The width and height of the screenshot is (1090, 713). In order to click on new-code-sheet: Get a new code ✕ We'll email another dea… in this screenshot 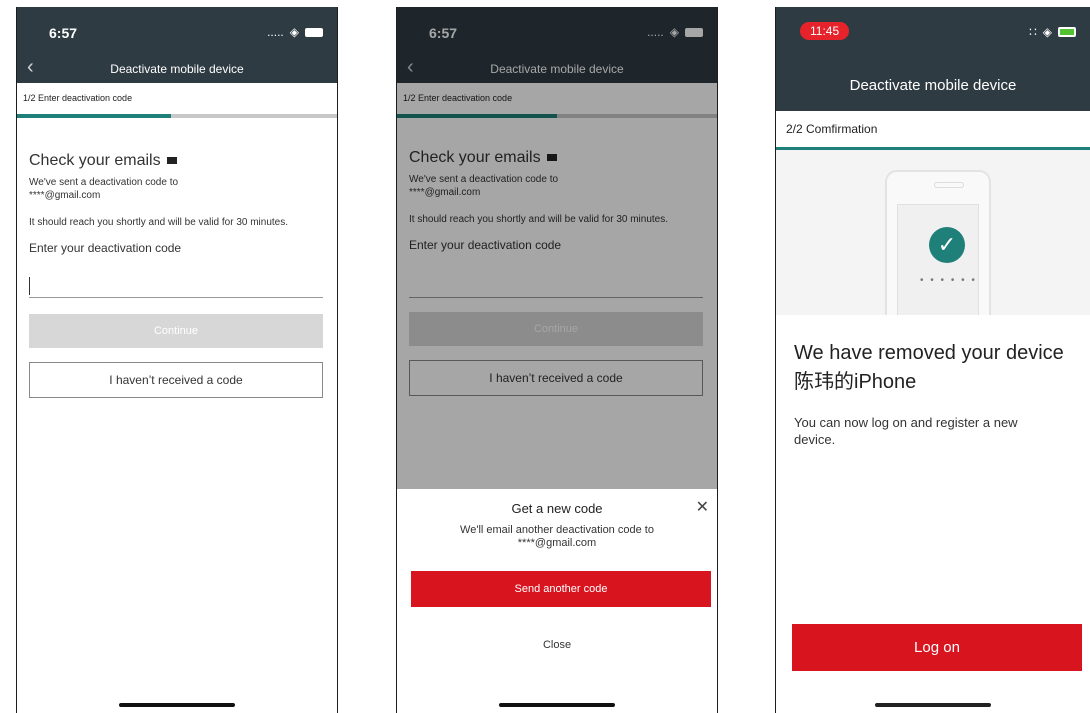, I will do `click(557, 601)`.